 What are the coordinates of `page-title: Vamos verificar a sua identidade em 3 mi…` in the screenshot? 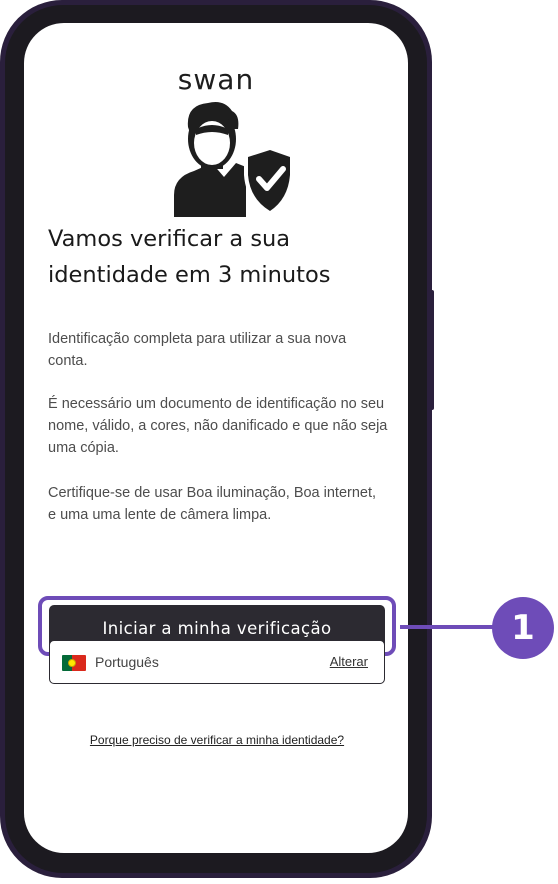 It's located at (189, 257).